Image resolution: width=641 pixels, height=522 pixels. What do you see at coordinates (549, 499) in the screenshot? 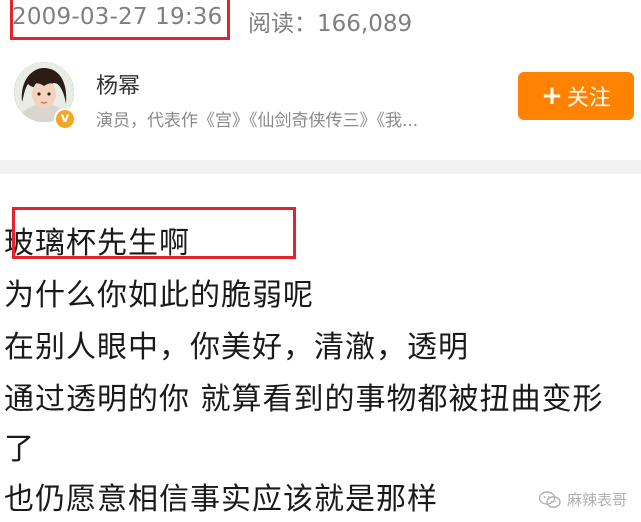
I see `wechat-icon` at bounding box center [549, 499].